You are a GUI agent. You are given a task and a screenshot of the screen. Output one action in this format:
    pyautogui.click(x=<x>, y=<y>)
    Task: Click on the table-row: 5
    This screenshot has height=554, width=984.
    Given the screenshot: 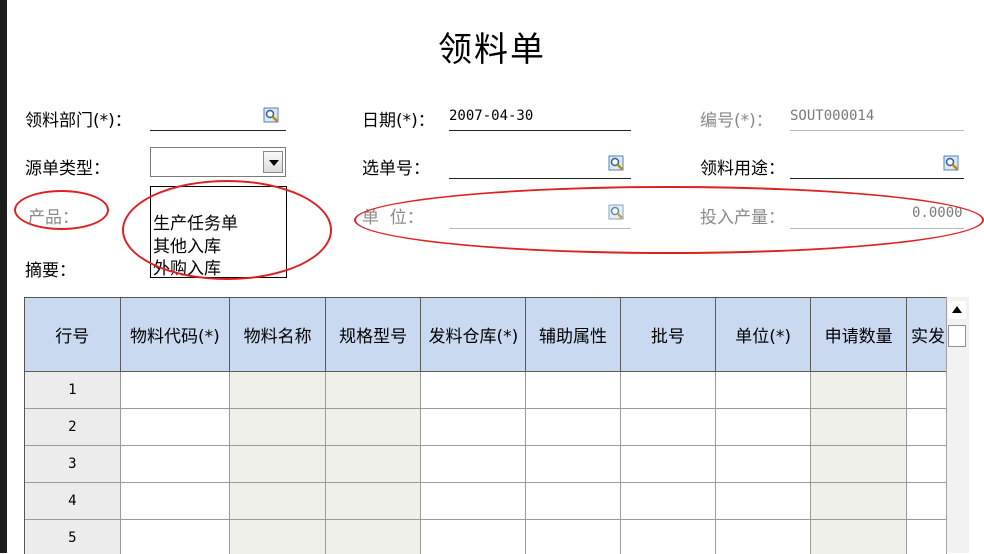 What is the action you would take?
    pyautogui.click(x=486, y=537)
    